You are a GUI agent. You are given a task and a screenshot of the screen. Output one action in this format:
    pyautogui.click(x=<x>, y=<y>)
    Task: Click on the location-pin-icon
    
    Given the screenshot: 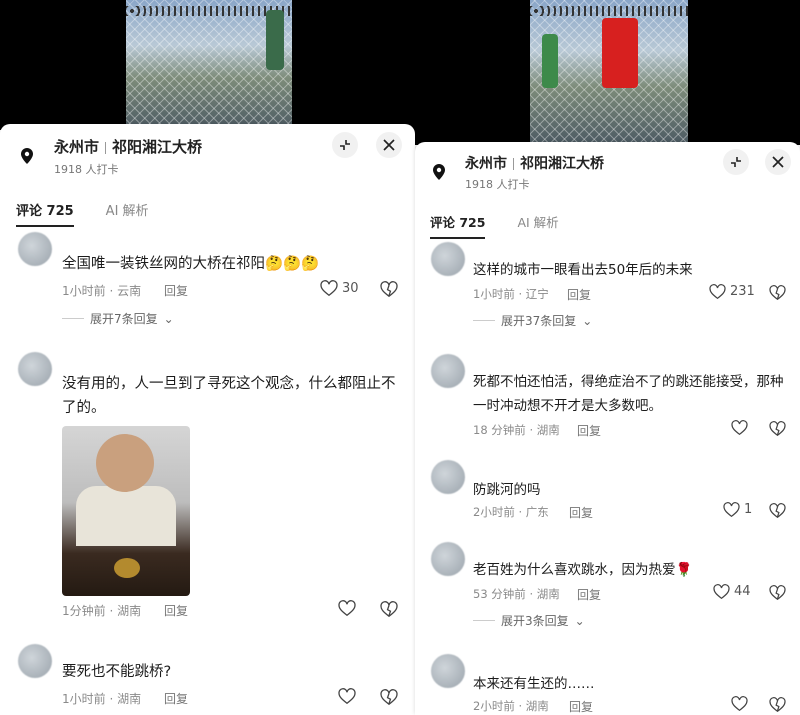 What is the action you would take?
    pyautogui.click(x=439, y=172)
    